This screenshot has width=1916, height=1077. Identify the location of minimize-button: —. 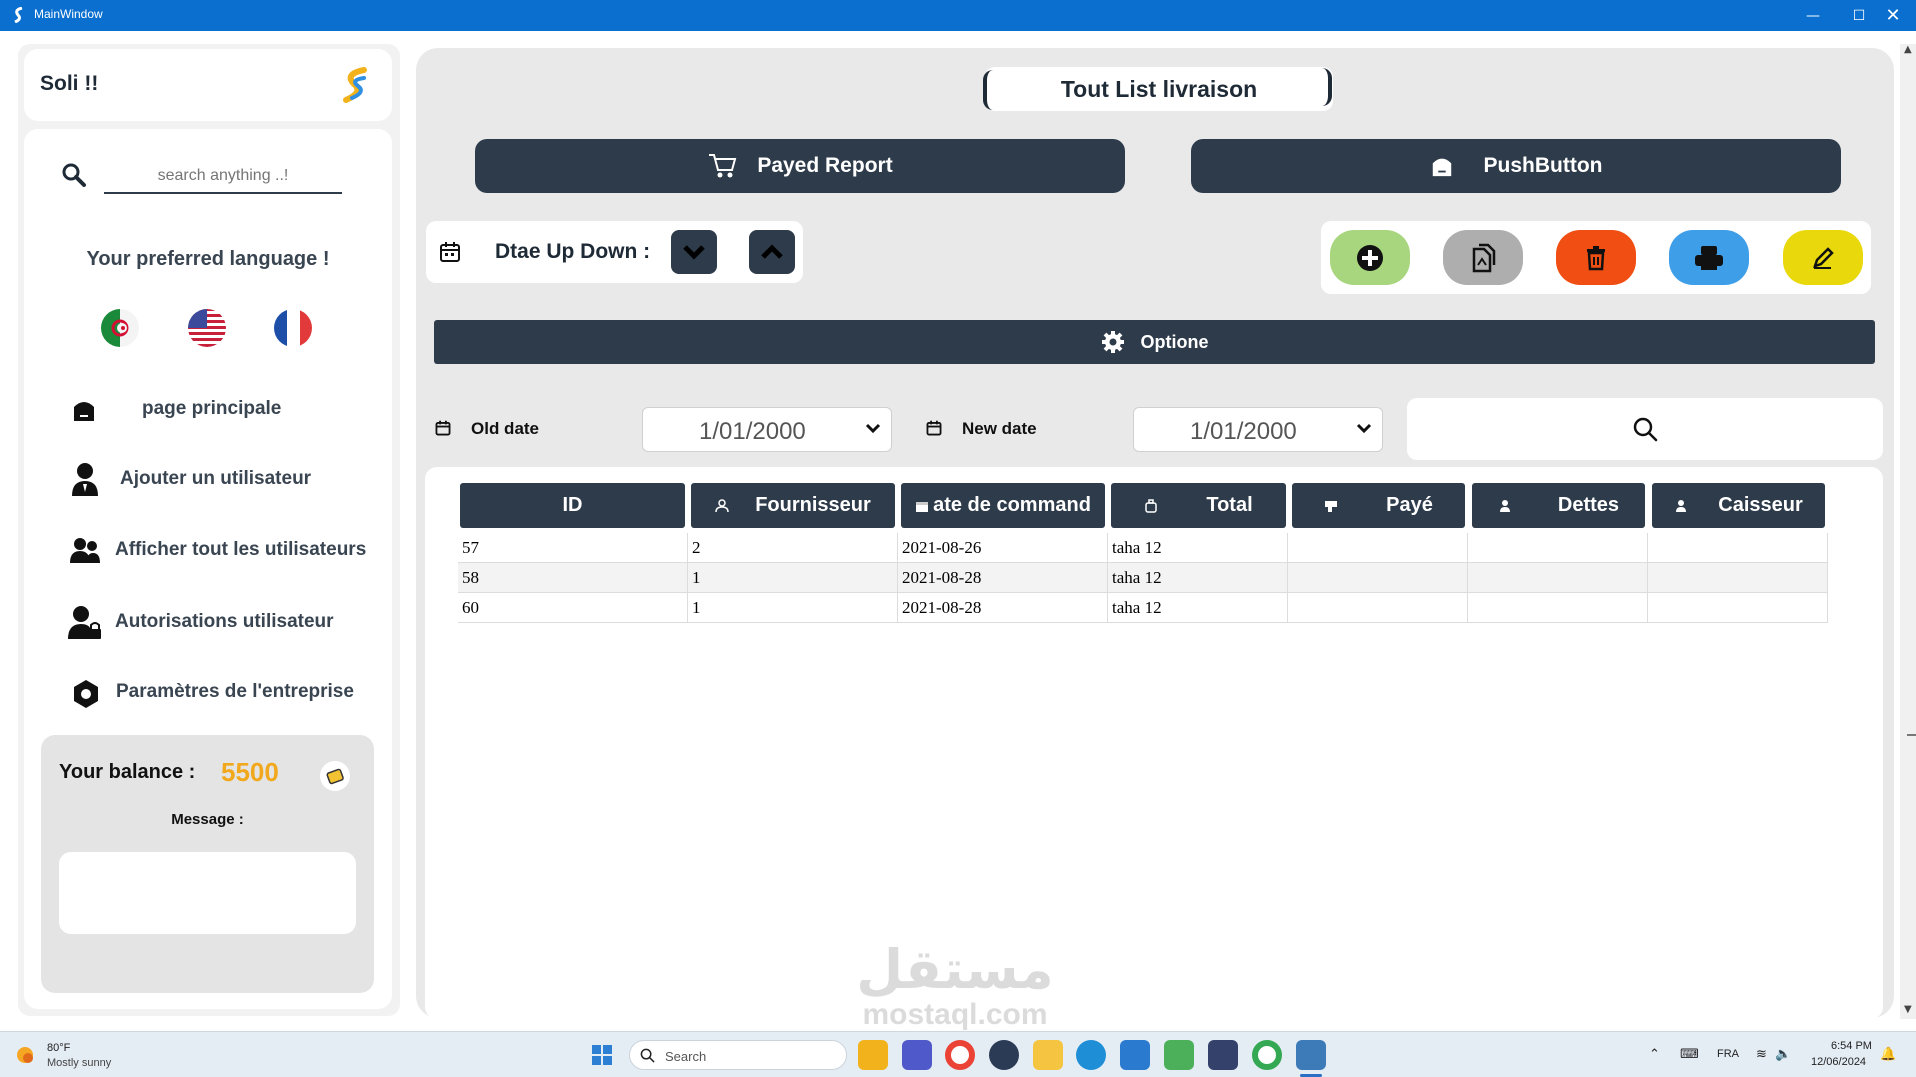
(1813, 15).